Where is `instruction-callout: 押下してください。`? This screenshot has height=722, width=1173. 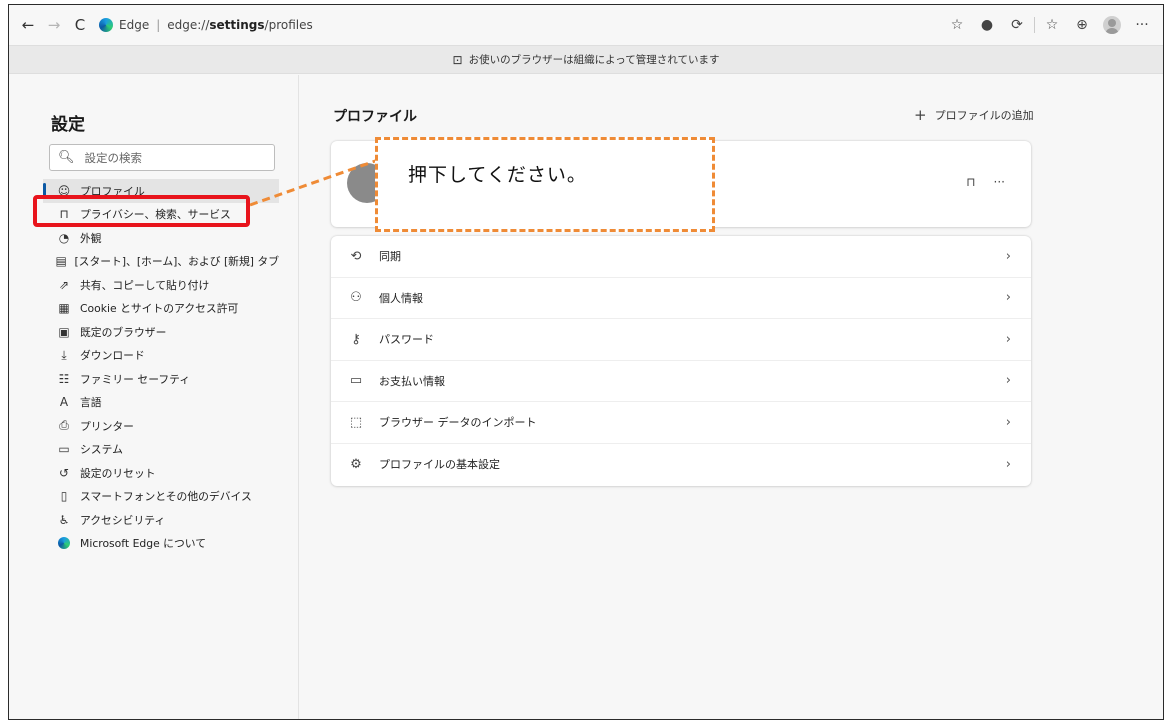
instruction-callout: 押下してください。 is located at coordinates (545, 184).